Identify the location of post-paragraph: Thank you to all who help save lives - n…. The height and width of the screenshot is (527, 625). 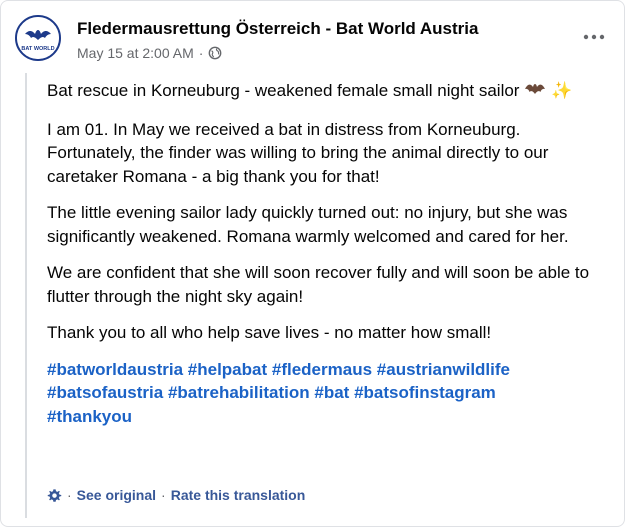
(269, 332).